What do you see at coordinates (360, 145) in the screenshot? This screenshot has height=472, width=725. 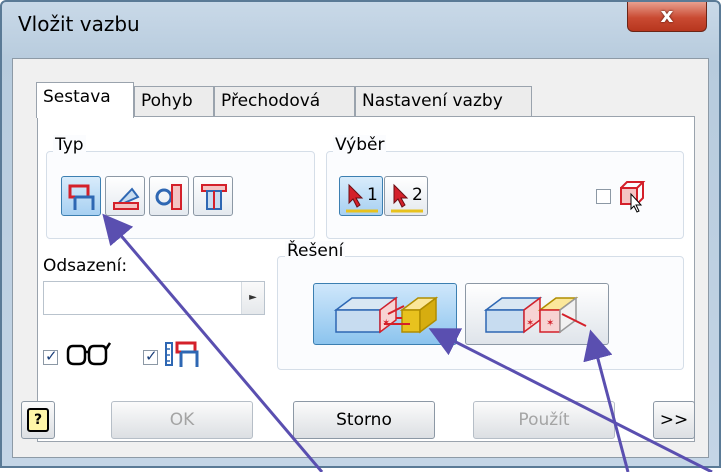 I see `selection-group-label: Výběr` at bounding box center [360, 145].